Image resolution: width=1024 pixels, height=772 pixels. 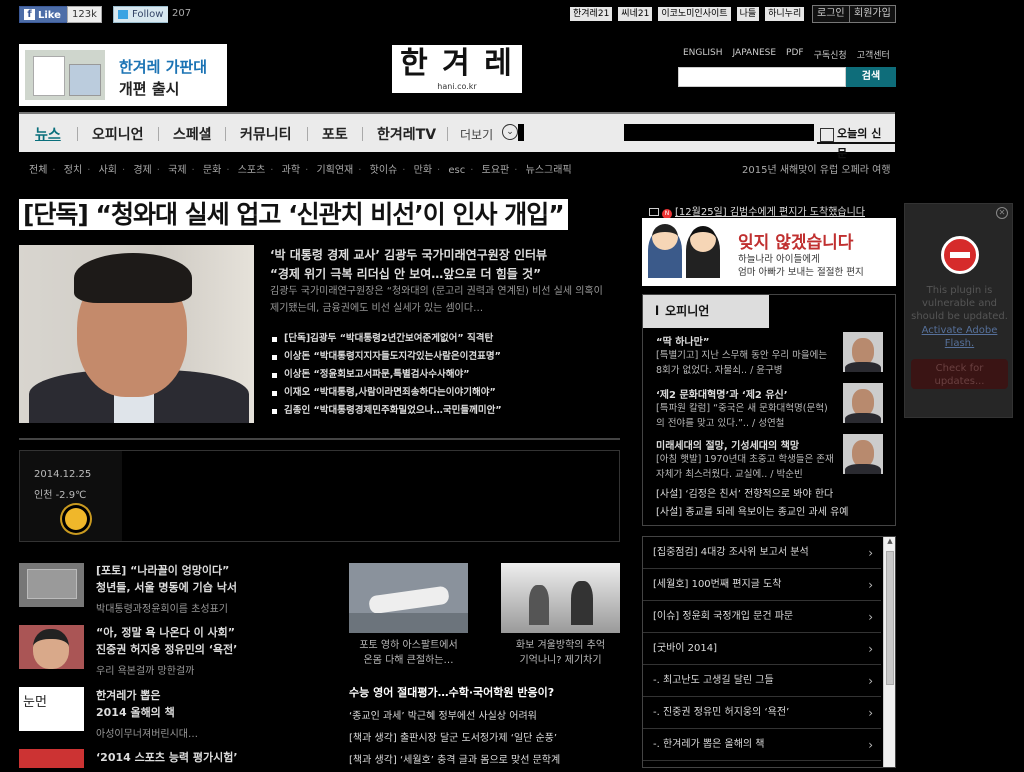 What do you see at coordinates (454, 761) in the screenshot?
I see `list-item: [책과 생각] ‘세월호’ 충격 글과 몸으로 맞선 문학계` at bounding box center [454, 761].